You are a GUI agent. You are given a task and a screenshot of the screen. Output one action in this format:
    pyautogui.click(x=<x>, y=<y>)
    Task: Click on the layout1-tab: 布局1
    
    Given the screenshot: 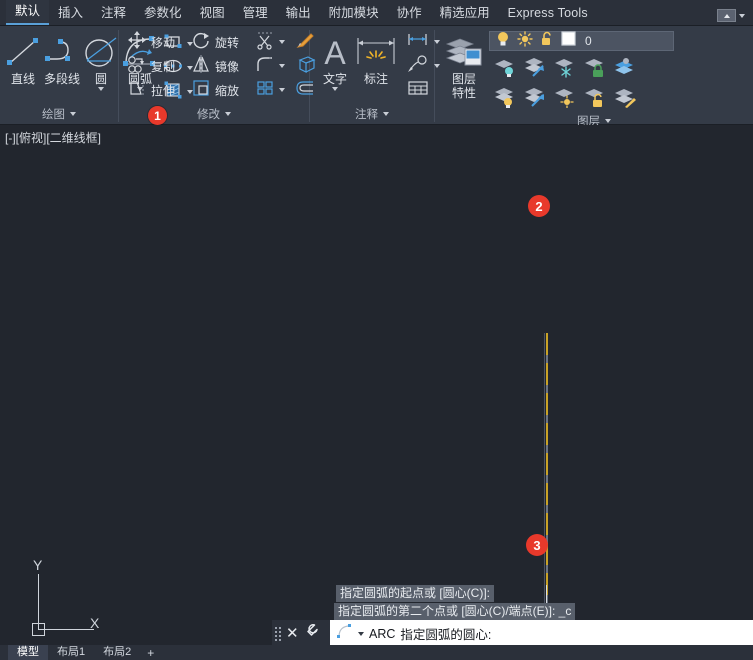 What is the action you would take?
    pyautogui.click(x=71, y=652)
    